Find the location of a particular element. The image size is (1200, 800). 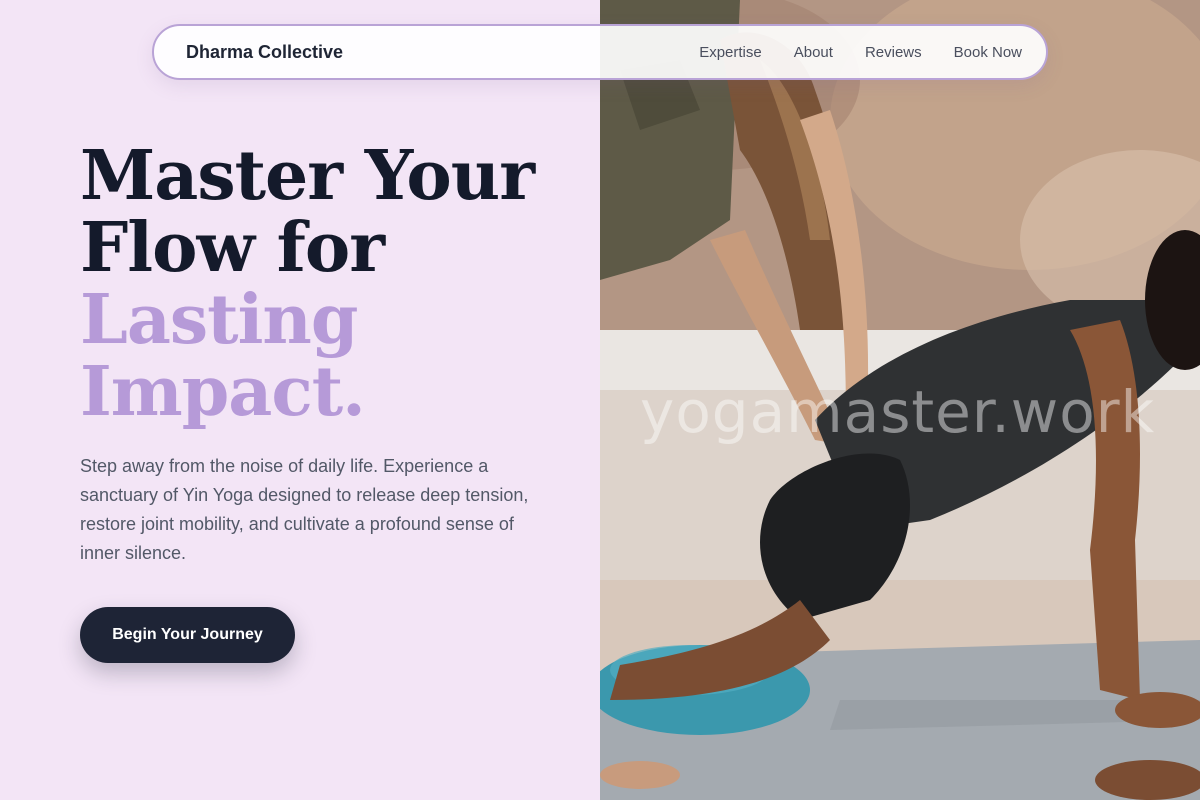

hero-title-line-1: Master Your is located at coordinates (307, 176).